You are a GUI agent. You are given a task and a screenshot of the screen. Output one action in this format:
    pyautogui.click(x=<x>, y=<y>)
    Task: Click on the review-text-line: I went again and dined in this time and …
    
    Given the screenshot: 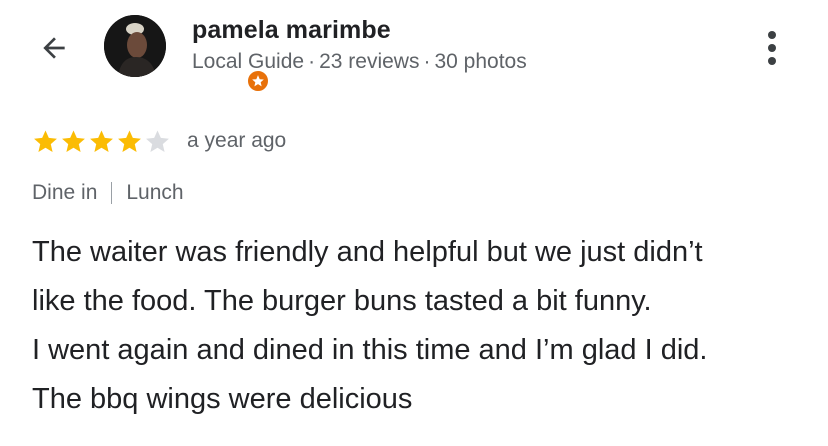 What is the action you would take?
    pyautogui.click(x=370, y=350)
    